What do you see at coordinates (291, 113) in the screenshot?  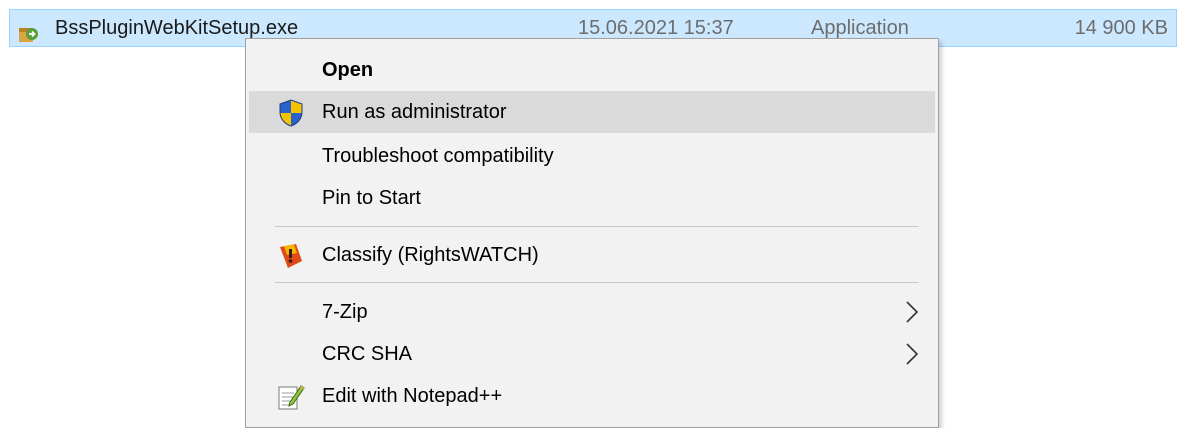 I see `uac-shield-icon` at bounding box center [291, 113].